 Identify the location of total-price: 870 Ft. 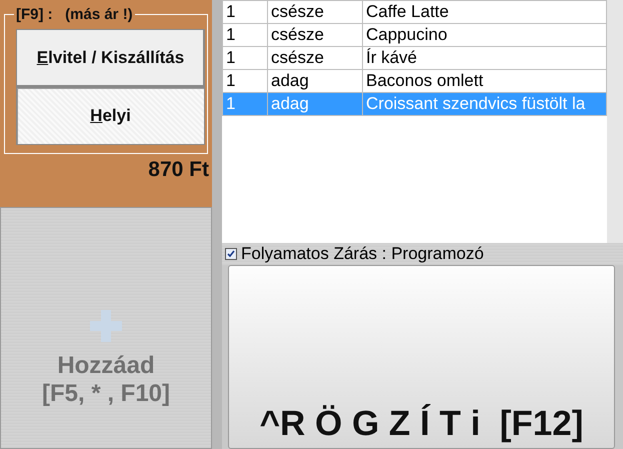
(178, 169).